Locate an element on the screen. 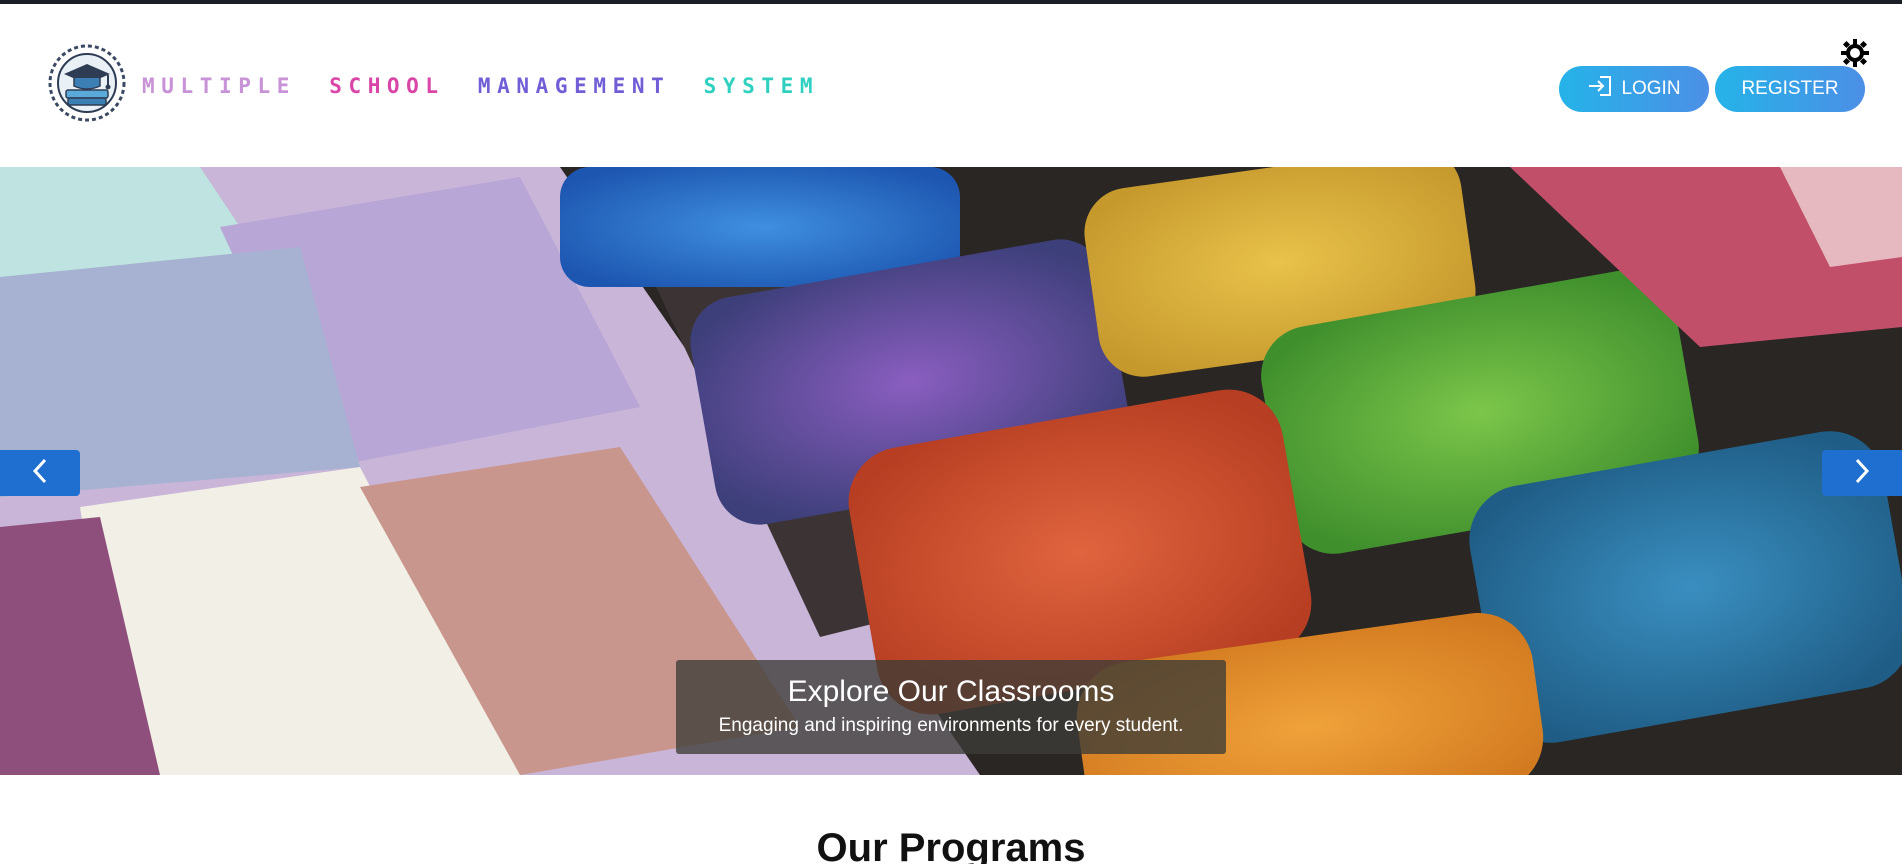 This screenshot has height=864, width=1902. programs-heading: Our Programs is located at coordinates (951, 845).